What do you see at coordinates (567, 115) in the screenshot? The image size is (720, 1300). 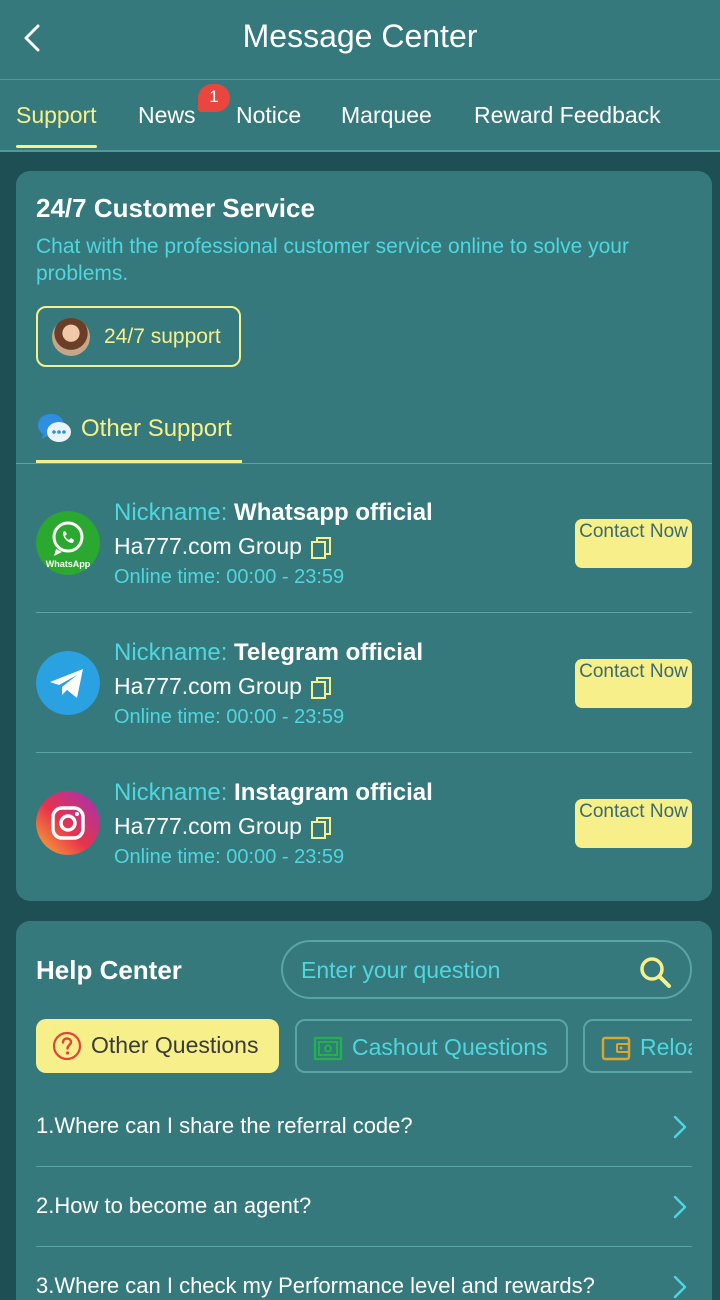 I see `tab-reward-feedback: Reward Feedback` at bounding box center [567, 115].